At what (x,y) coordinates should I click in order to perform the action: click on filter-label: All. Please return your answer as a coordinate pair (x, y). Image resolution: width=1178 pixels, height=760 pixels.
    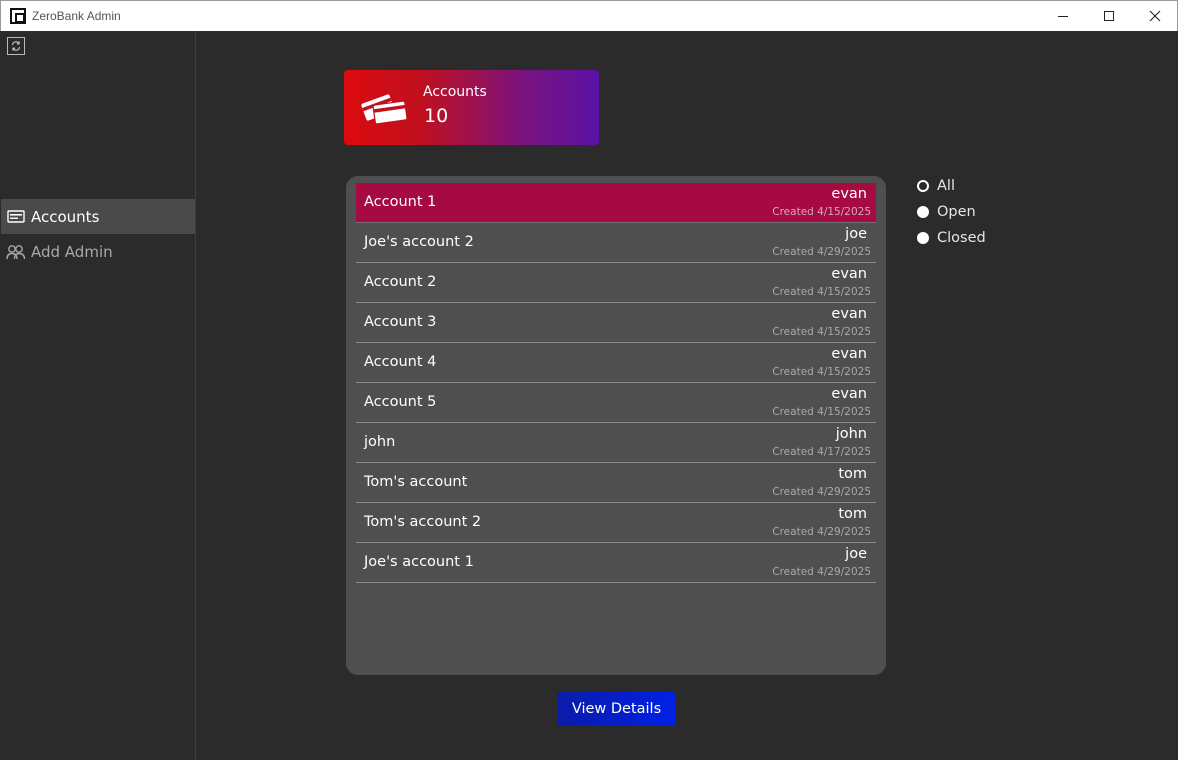
    Looking at the image, I should click on (946, 186).